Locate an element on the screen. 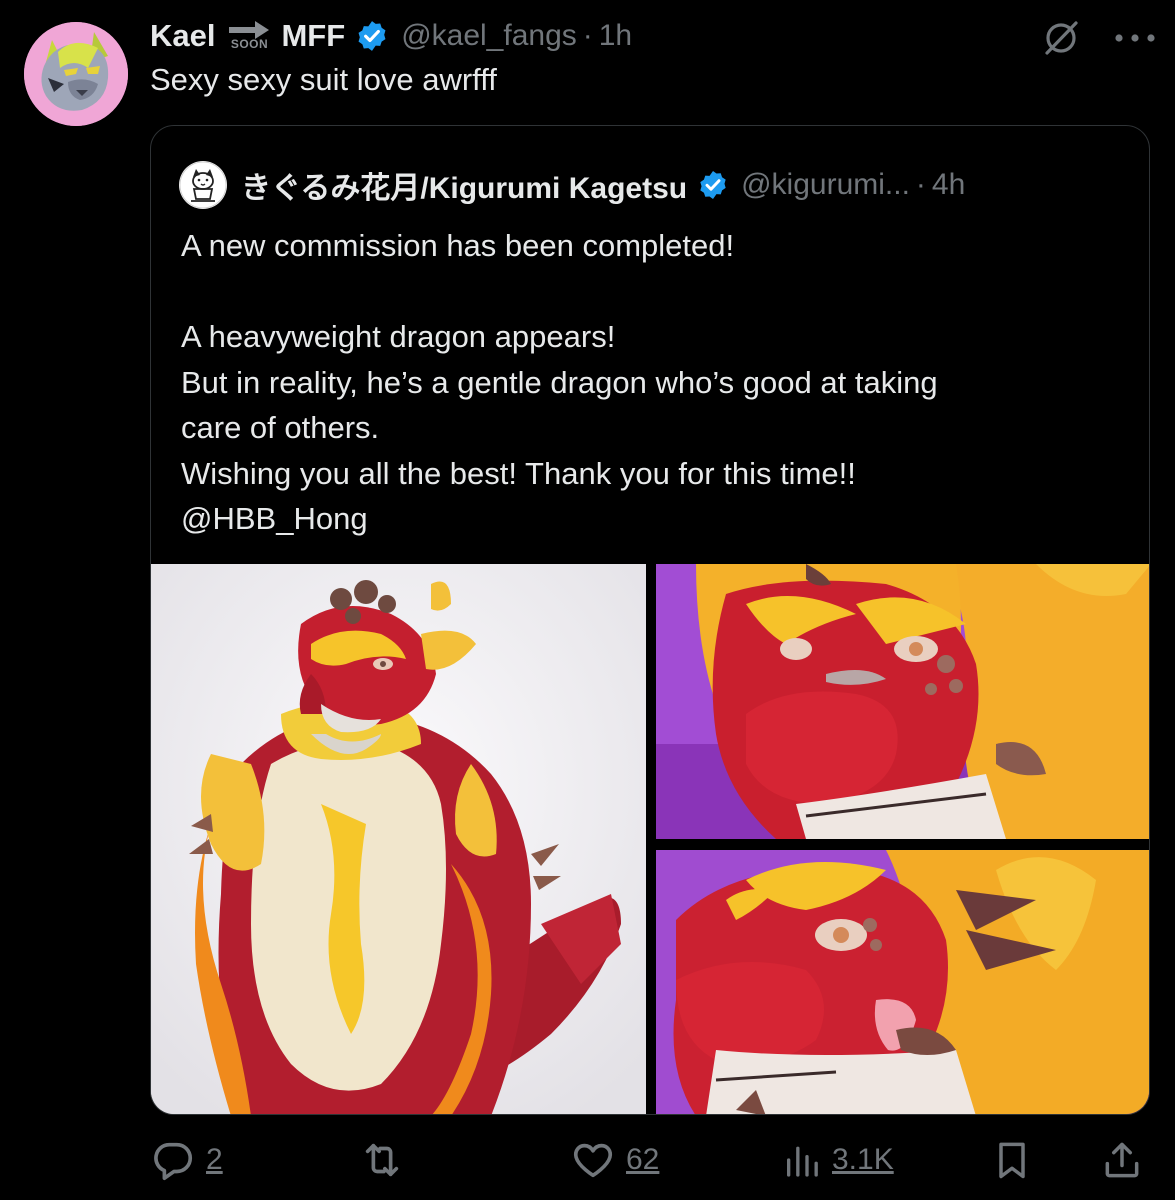  quoted-line: care of others. is located at coordinates (280, 427).